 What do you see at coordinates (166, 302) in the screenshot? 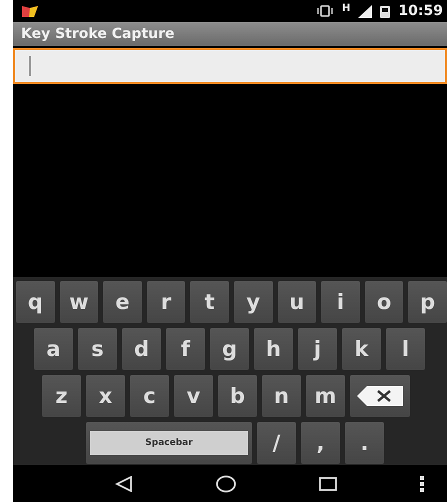
I see `key: r` at bounding box center [166, 302].